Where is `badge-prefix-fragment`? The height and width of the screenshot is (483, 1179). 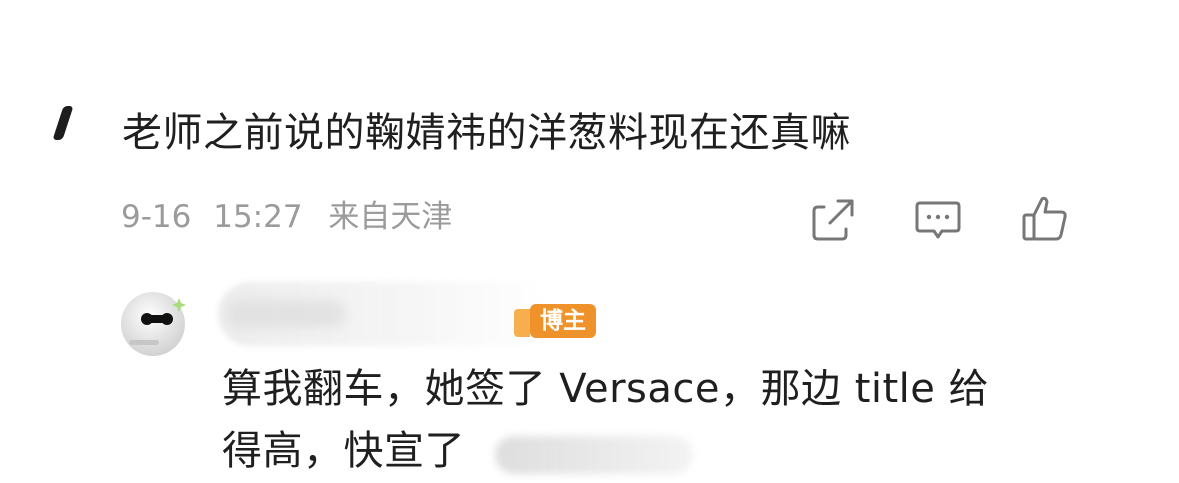
badge-prefix-fragment is located at coordinates (522, 323).